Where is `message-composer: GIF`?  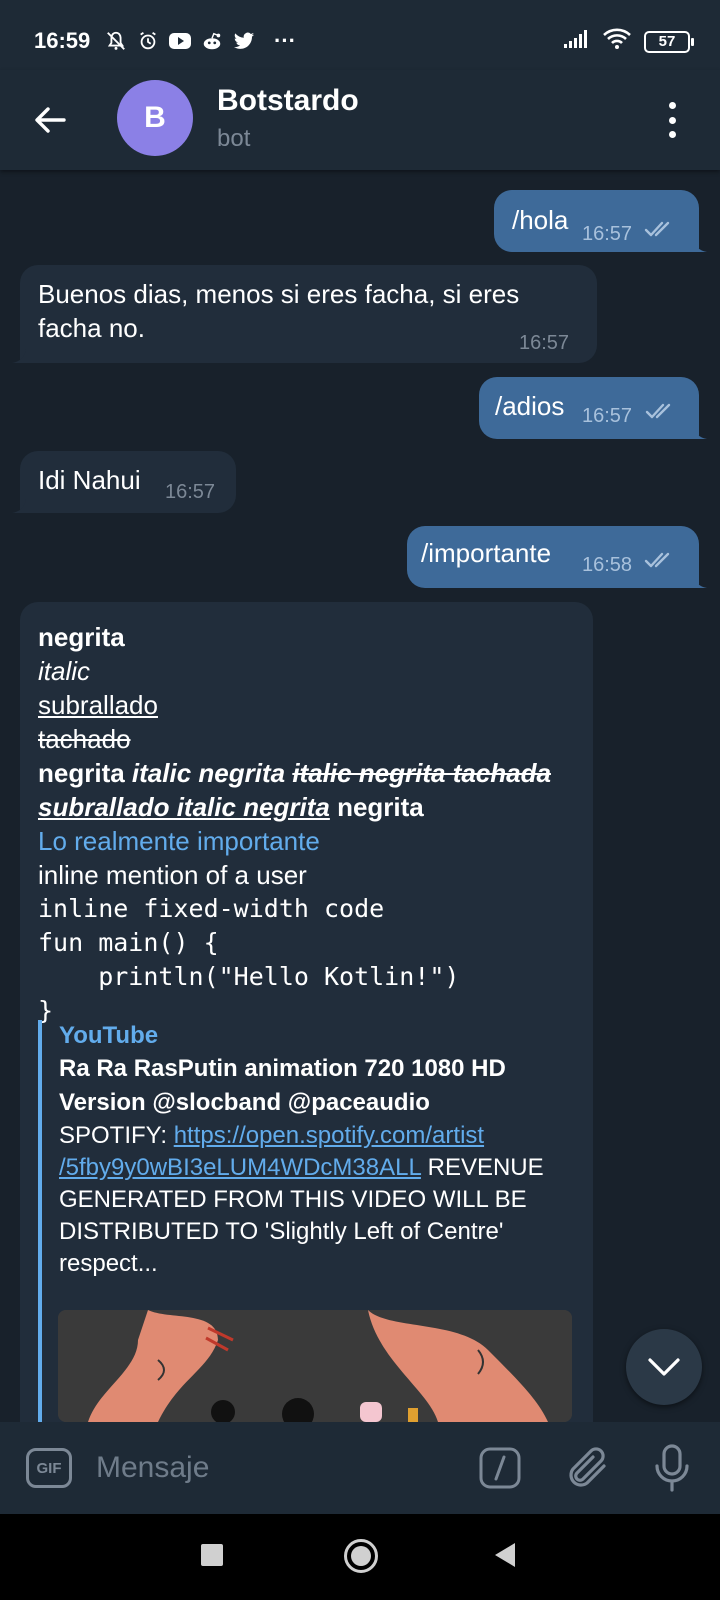
message-composer: GIF is located at coordinates (360, 1468).